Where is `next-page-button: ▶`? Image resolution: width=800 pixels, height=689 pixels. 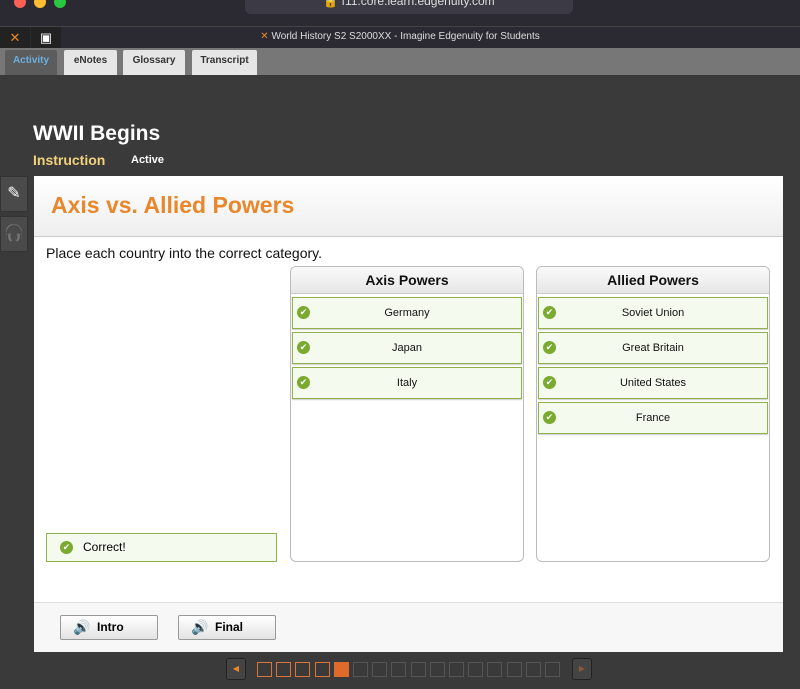 next-page-button: ▶ is located at coordinates (582, 669).